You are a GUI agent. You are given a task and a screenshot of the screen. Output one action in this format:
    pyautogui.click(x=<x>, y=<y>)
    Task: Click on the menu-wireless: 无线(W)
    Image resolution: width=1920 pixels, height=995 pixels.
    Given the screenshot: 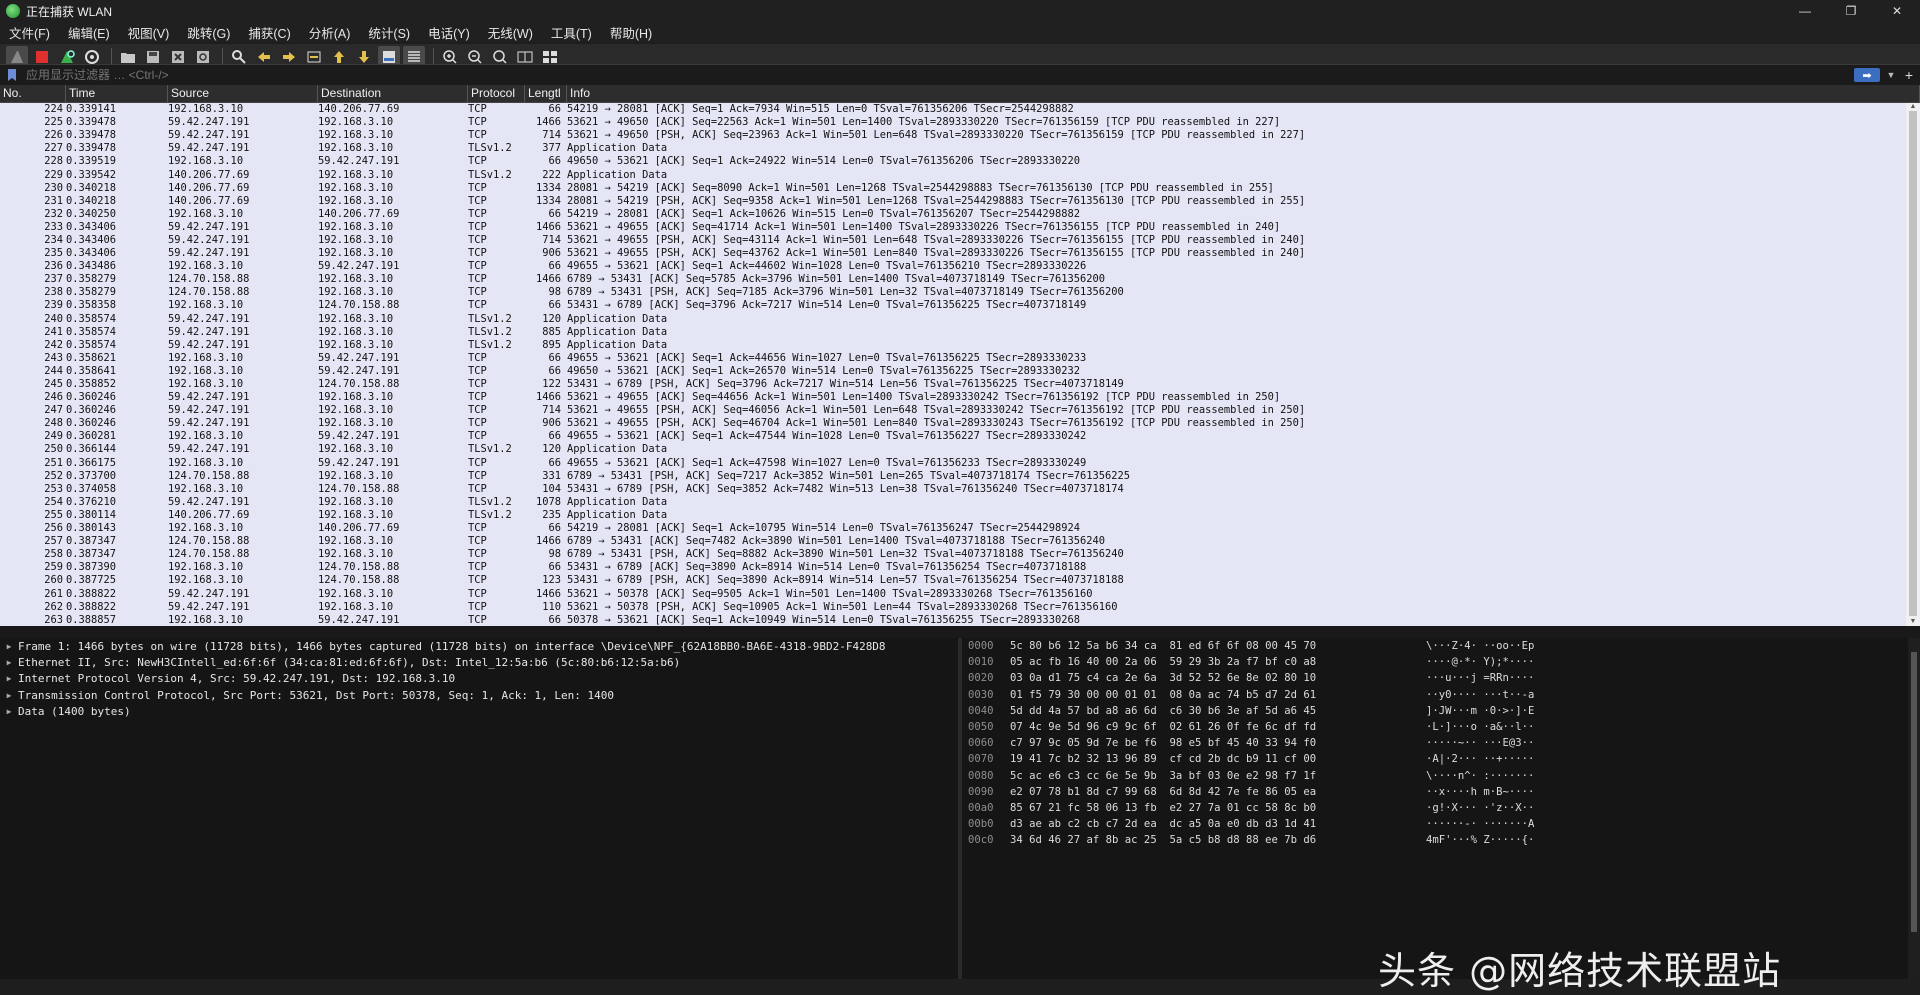 What is the action you would take?
    pyautogui.click(x=510, y=32)
    